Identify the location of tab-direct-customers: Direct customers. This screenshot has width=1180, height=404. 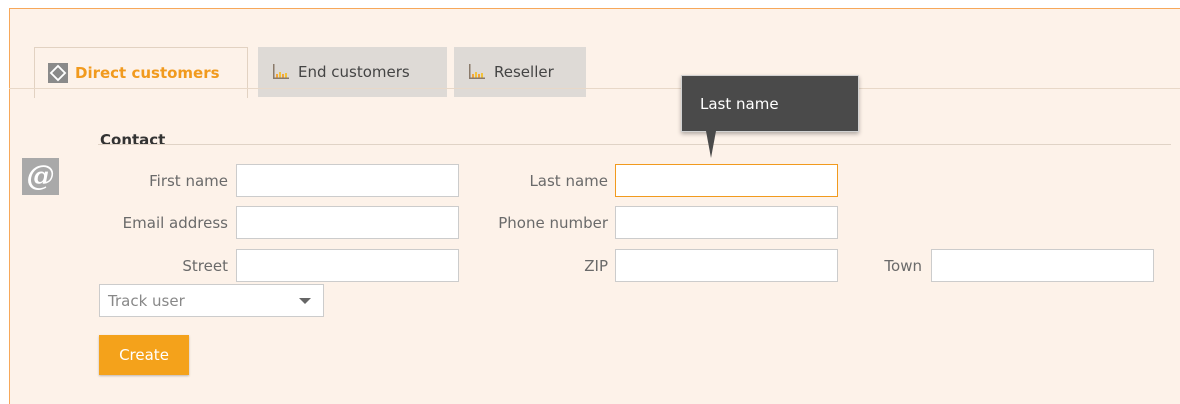
(141, 72).